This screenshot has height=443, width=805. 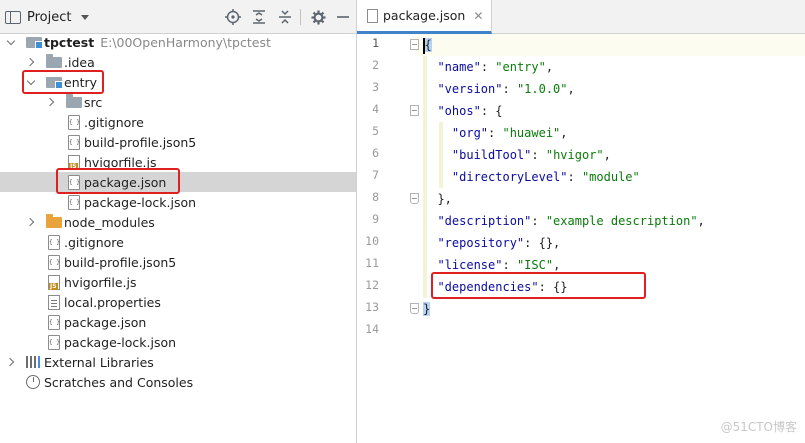 What do you see at coordinates (47, 17) in the screenshot?
I see `project-view-selector: Project` at bounding box center [47, 17].